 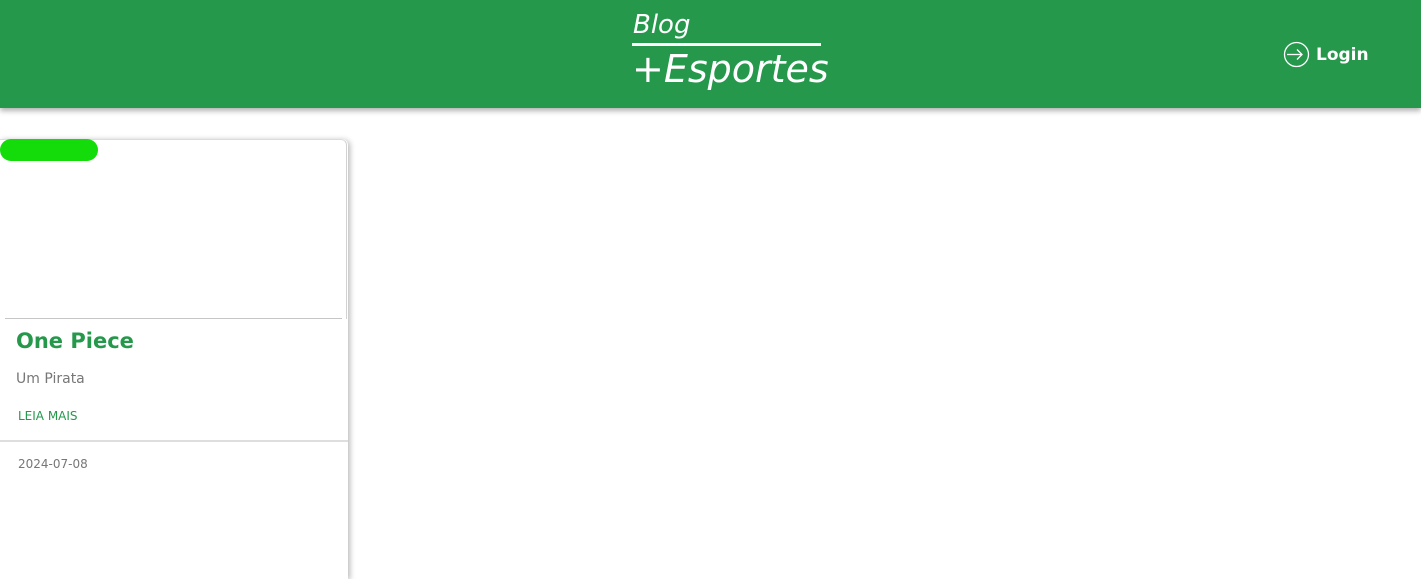 I want to click on category-badge, so click(x=49, y=150).